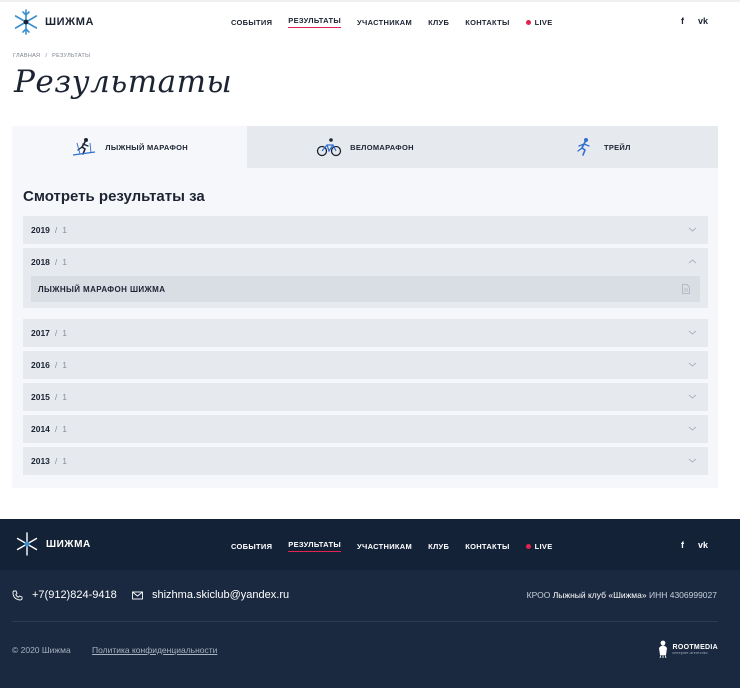  I want to click on footer-nav-item-participants: Участникам, so click(384, 546).